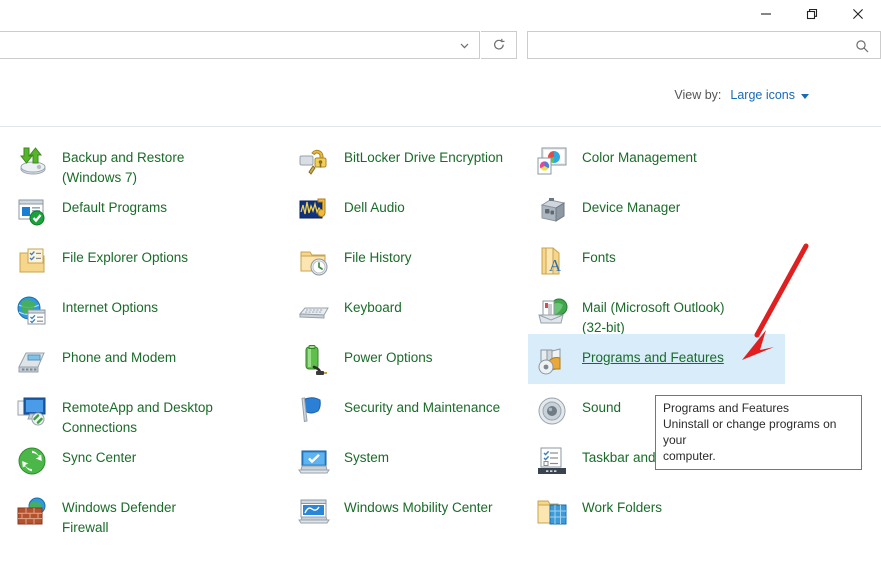 This screenshot has width=881, height=567. What do you see at coordinates (499, 45) in the screenshot?
I see `refresh-icon` at bounding box center [499, 45].